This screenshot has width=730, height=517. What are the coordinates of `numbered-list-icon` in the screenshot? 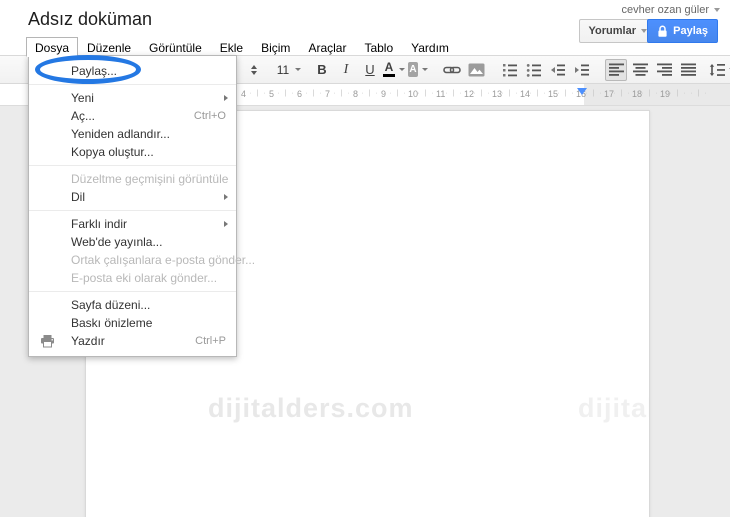 It's located at (510, 70).